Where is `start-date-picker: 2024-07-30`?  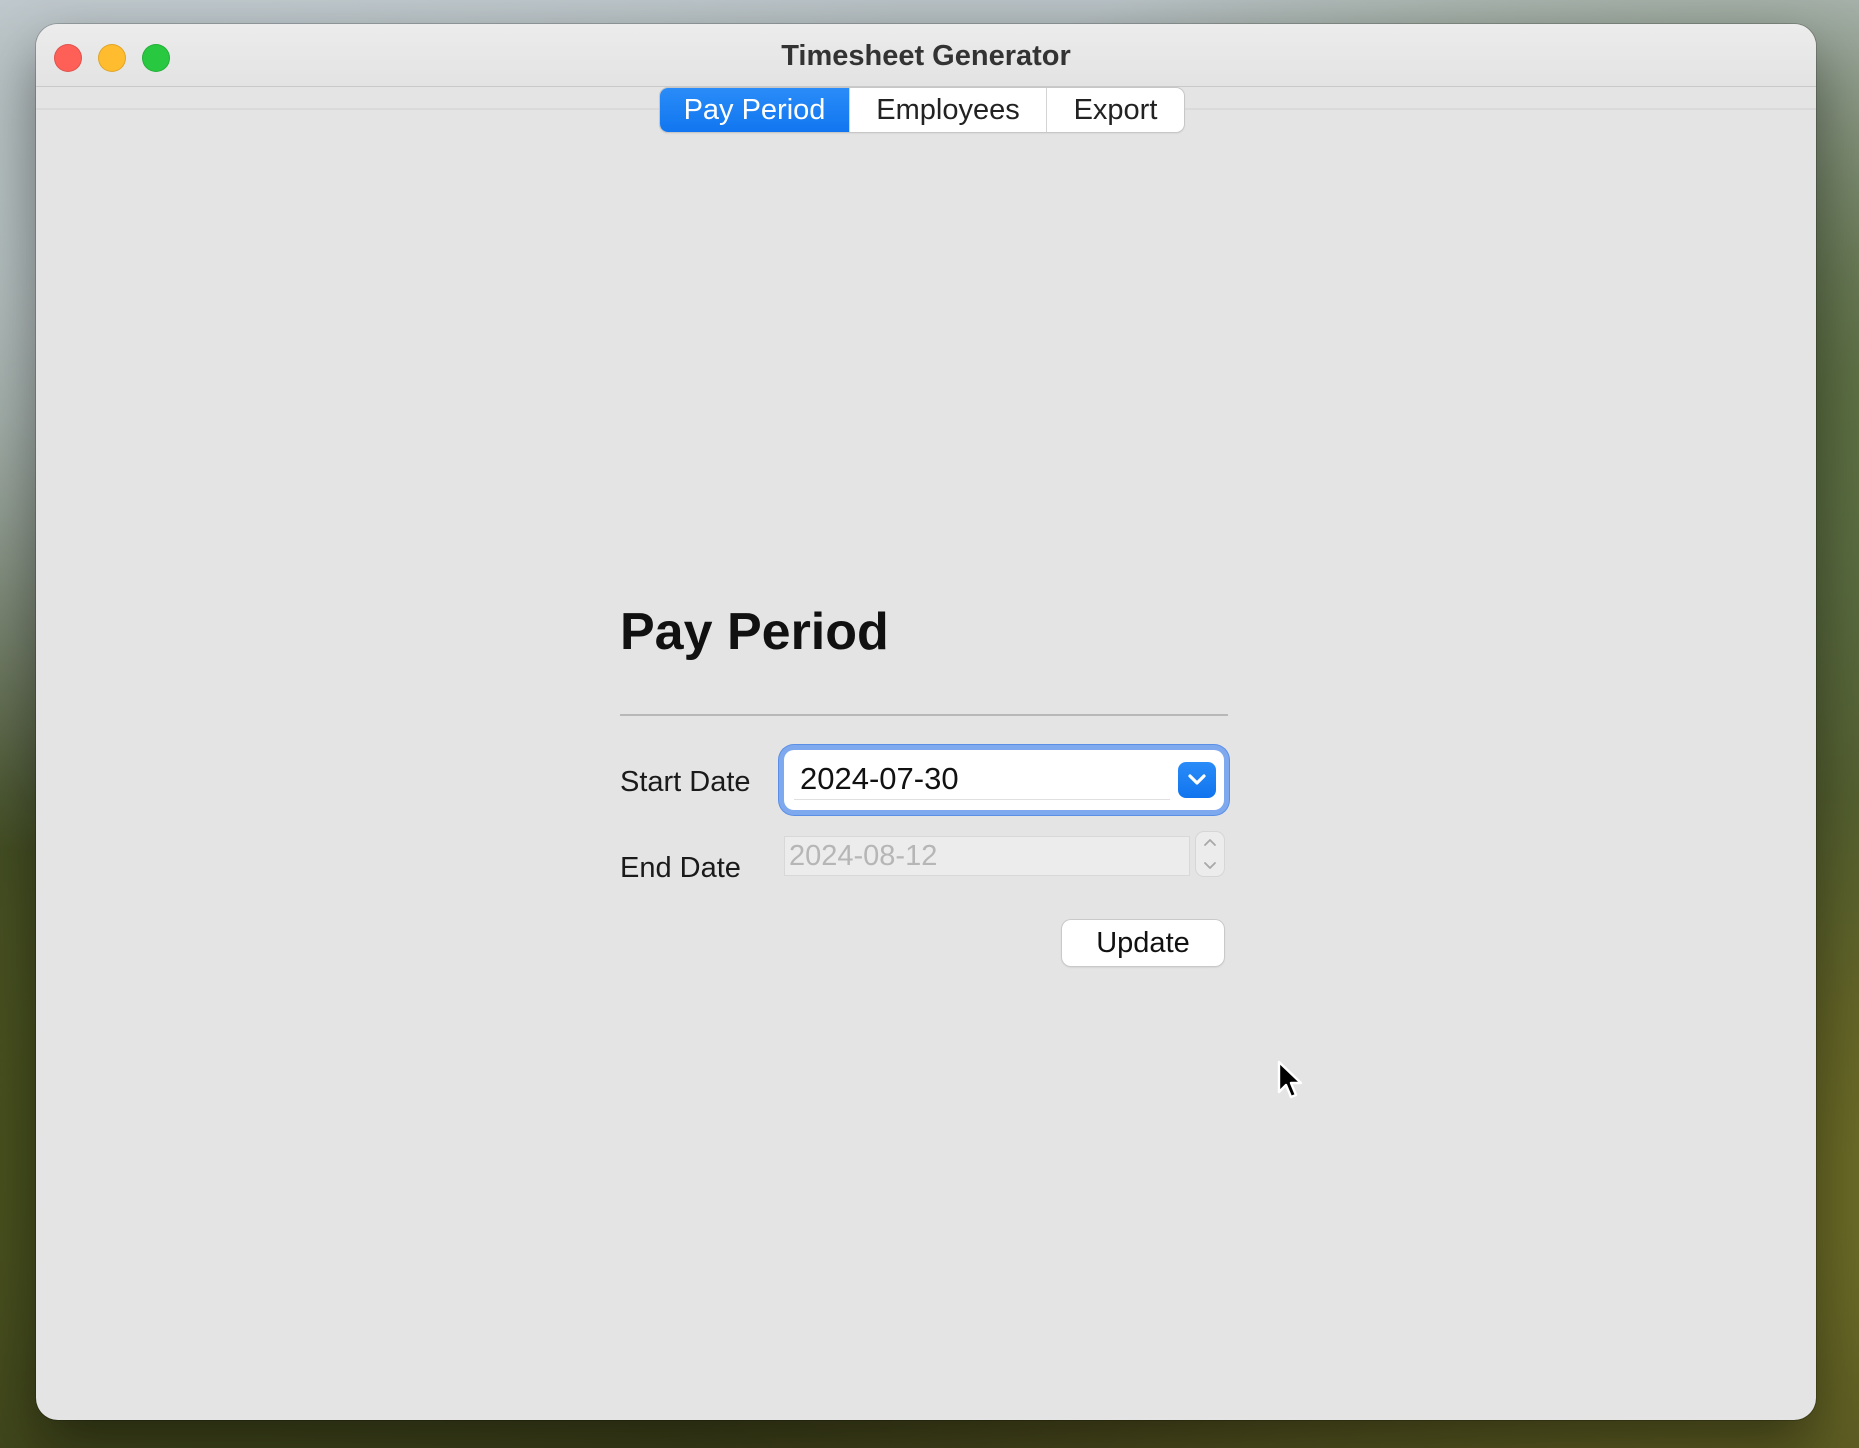 start-date-picker: 2024-07-30 is located at coordinates (1004, 780).